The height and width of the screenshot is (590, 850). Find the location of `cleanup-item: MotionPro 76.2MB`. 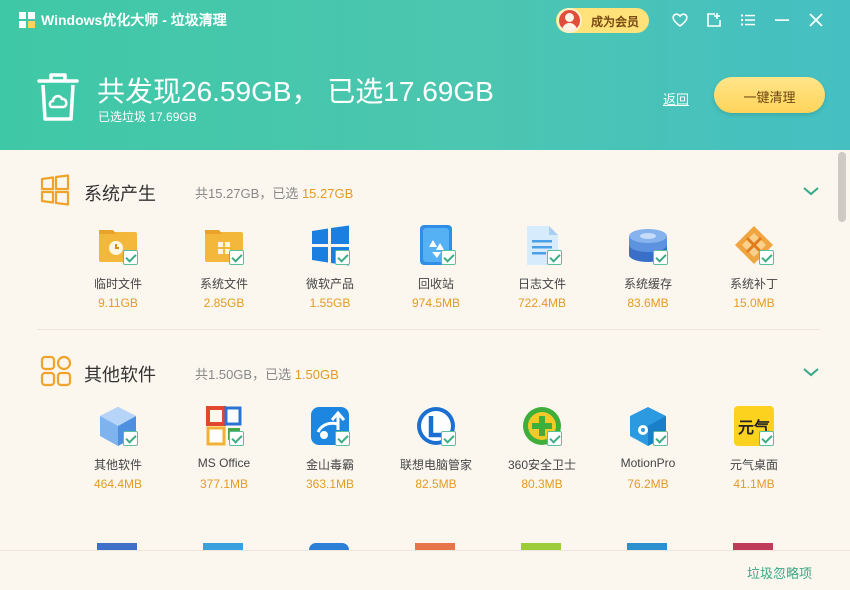

cleanup-item: MotionPro 76.2MB is located at coordinates (648, 450).